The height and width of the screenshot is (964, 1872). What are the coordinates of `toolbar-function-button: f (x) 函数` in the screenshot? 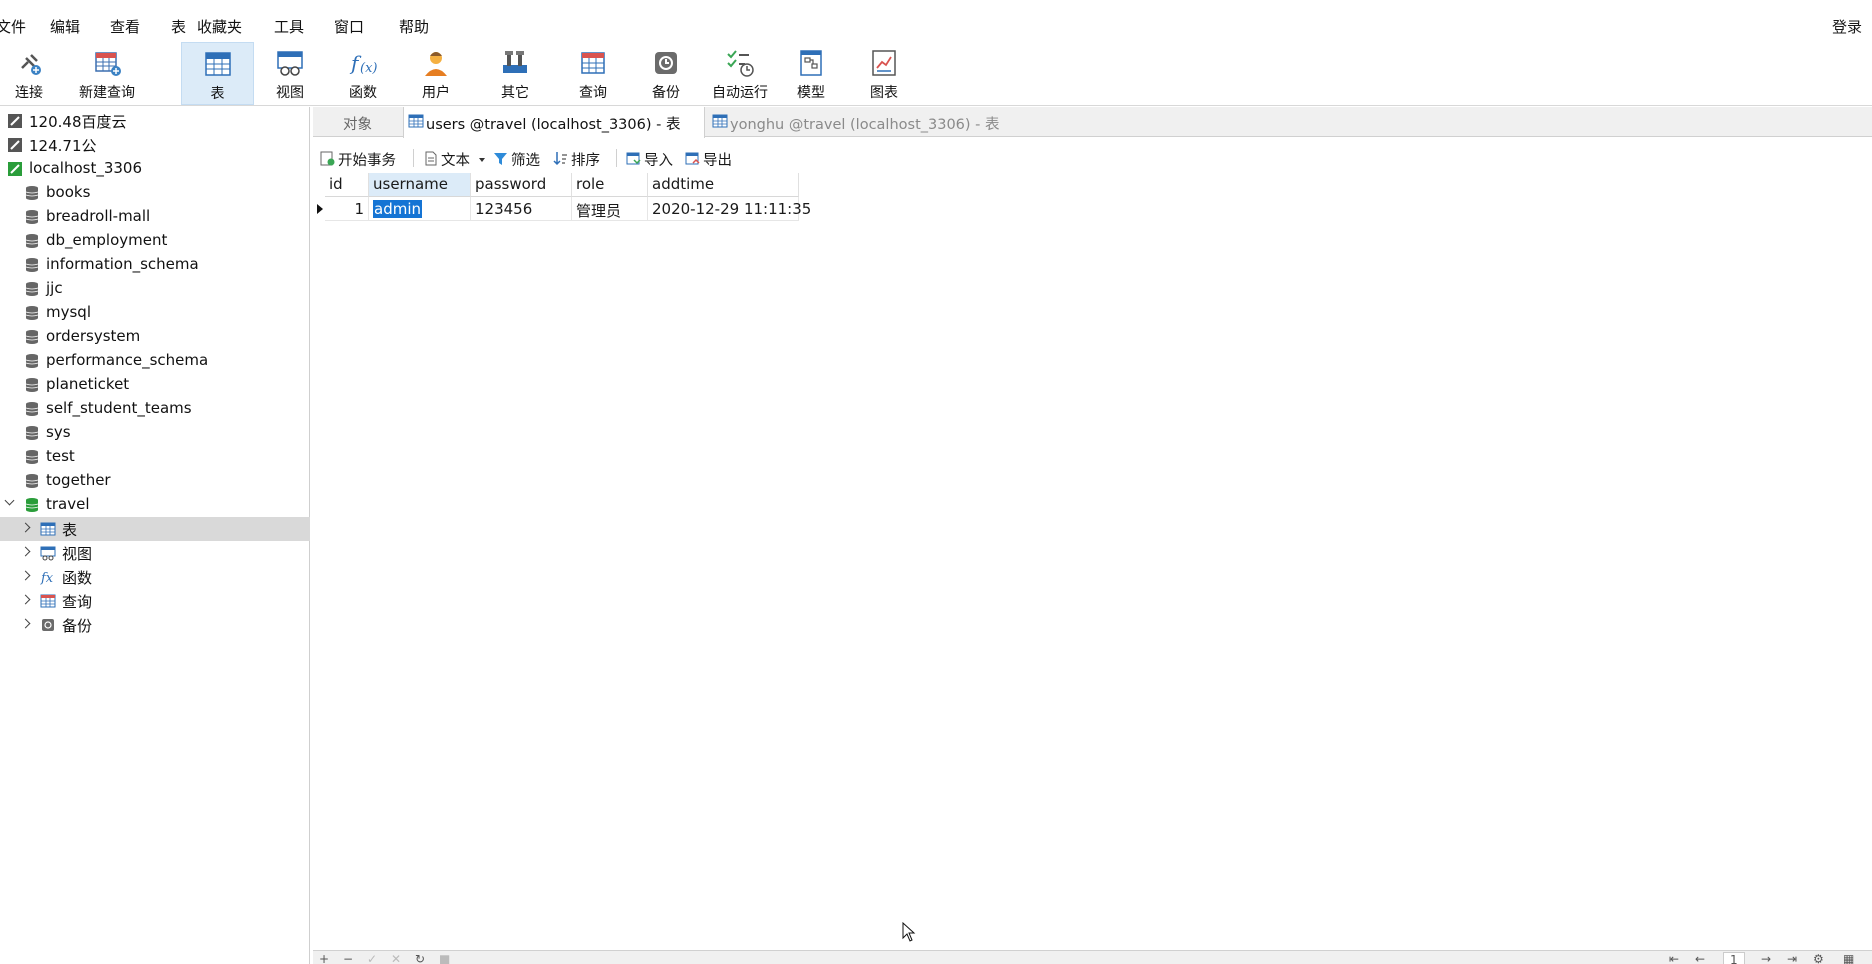 It's located at (363, 73).